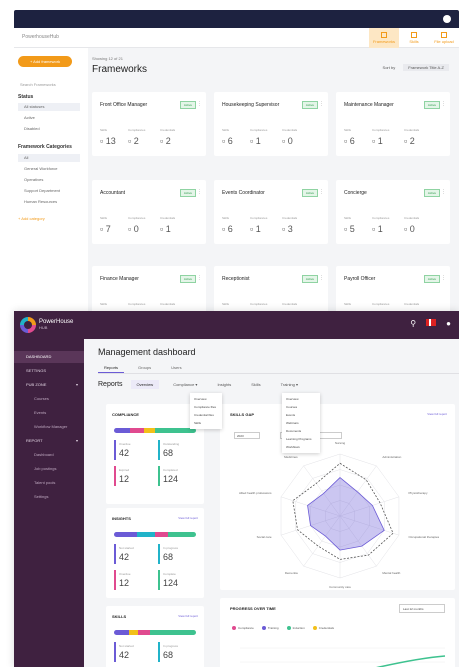 This screenshot has height=667, width=459. I want to click on chip-skills: Skills, so click(255, 384).